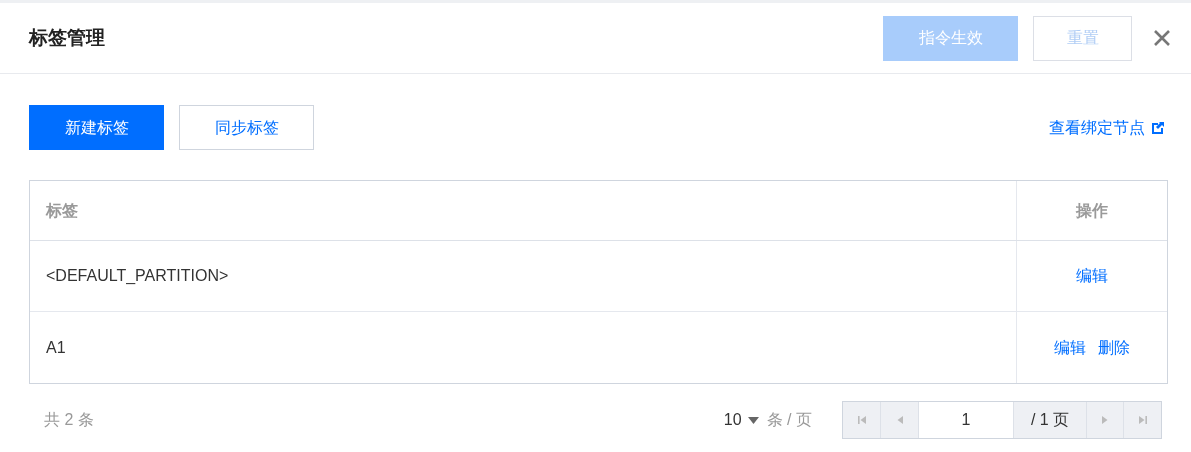 Image resolution: width=1191 pixels, height=452 pixels. I want to click on dialog-title: 标签管理, so click(67, 37).